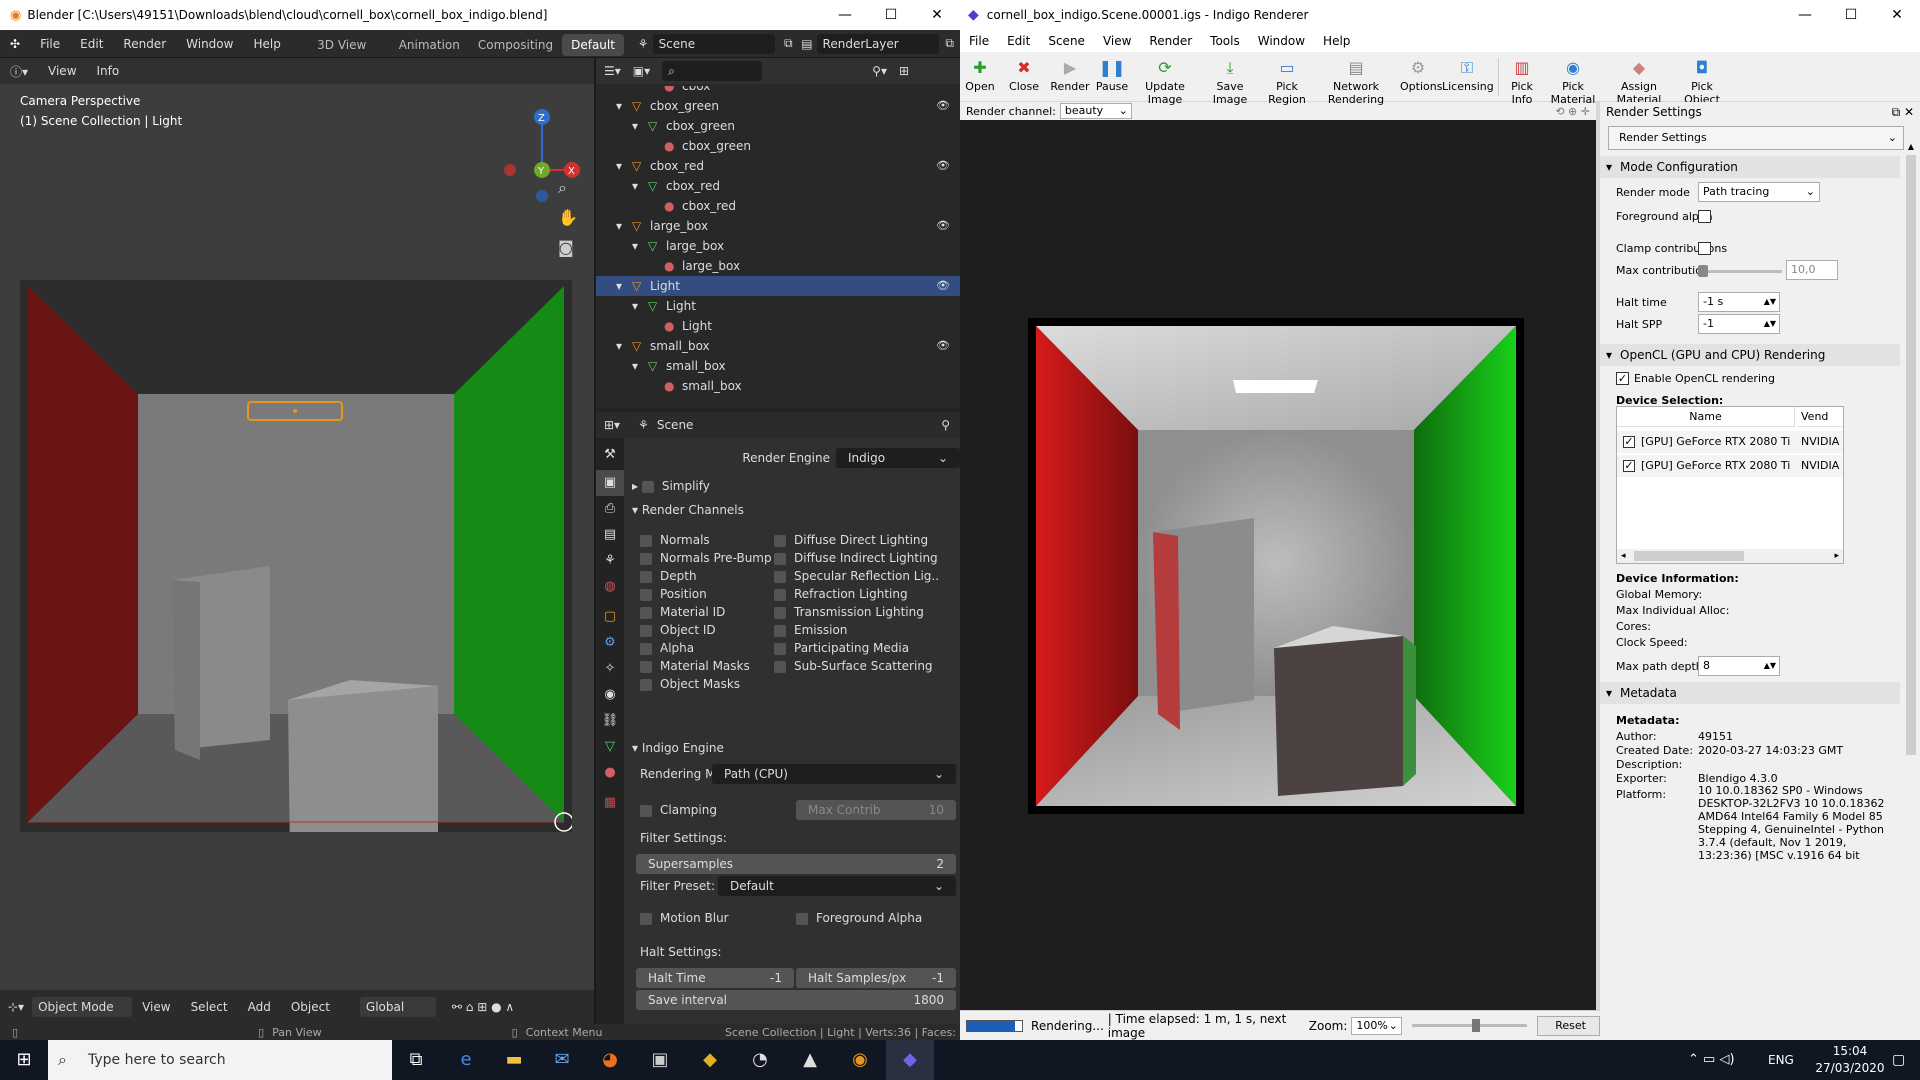 The height and width of the screenshot is (1080, 1920). I want to click on device-checkbox: ✓, so click(1629, 466).